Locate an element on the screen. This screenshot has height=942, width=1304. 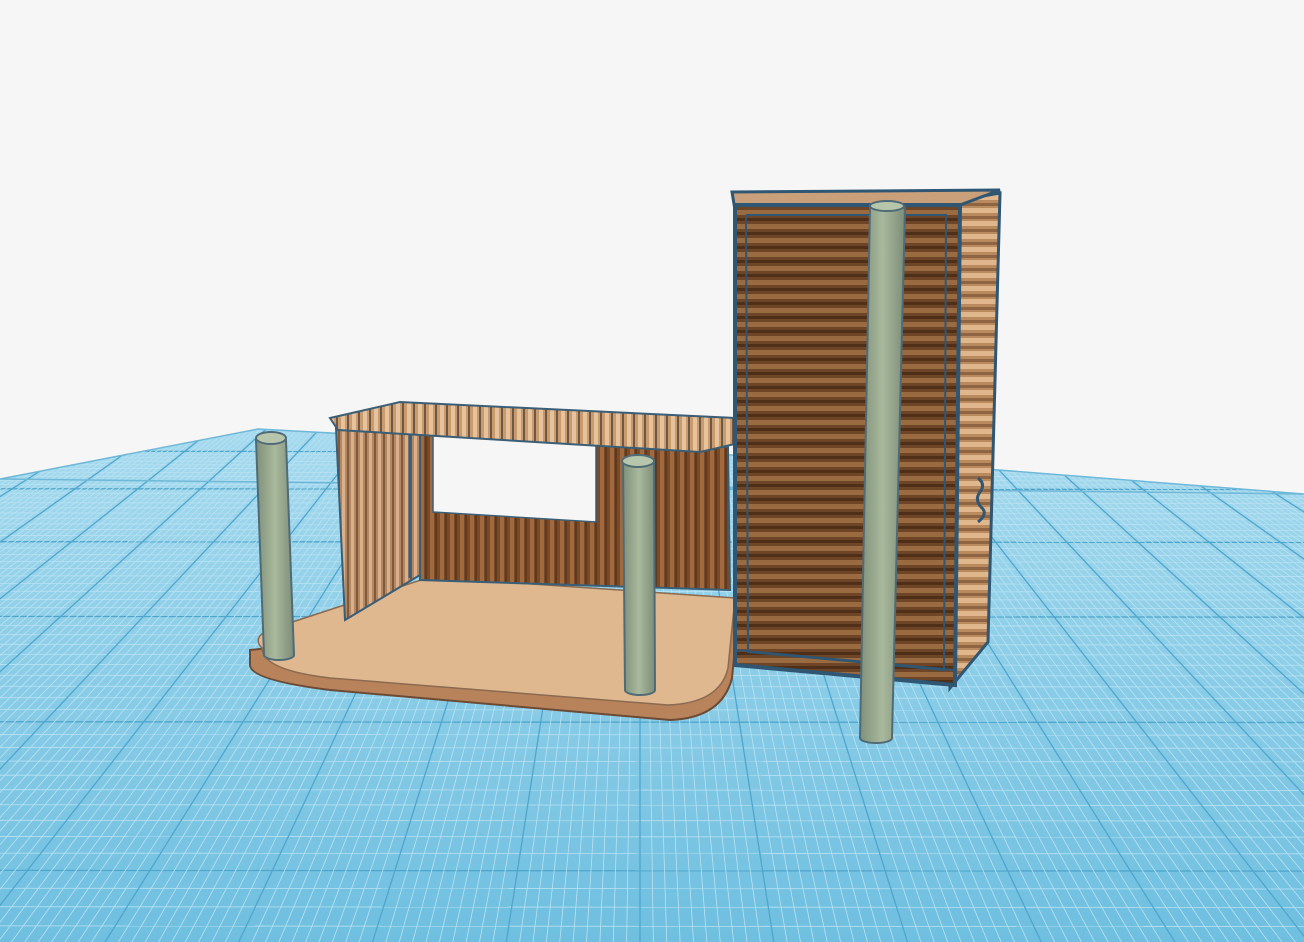
support-pillar is located at coordinates (639, 575).